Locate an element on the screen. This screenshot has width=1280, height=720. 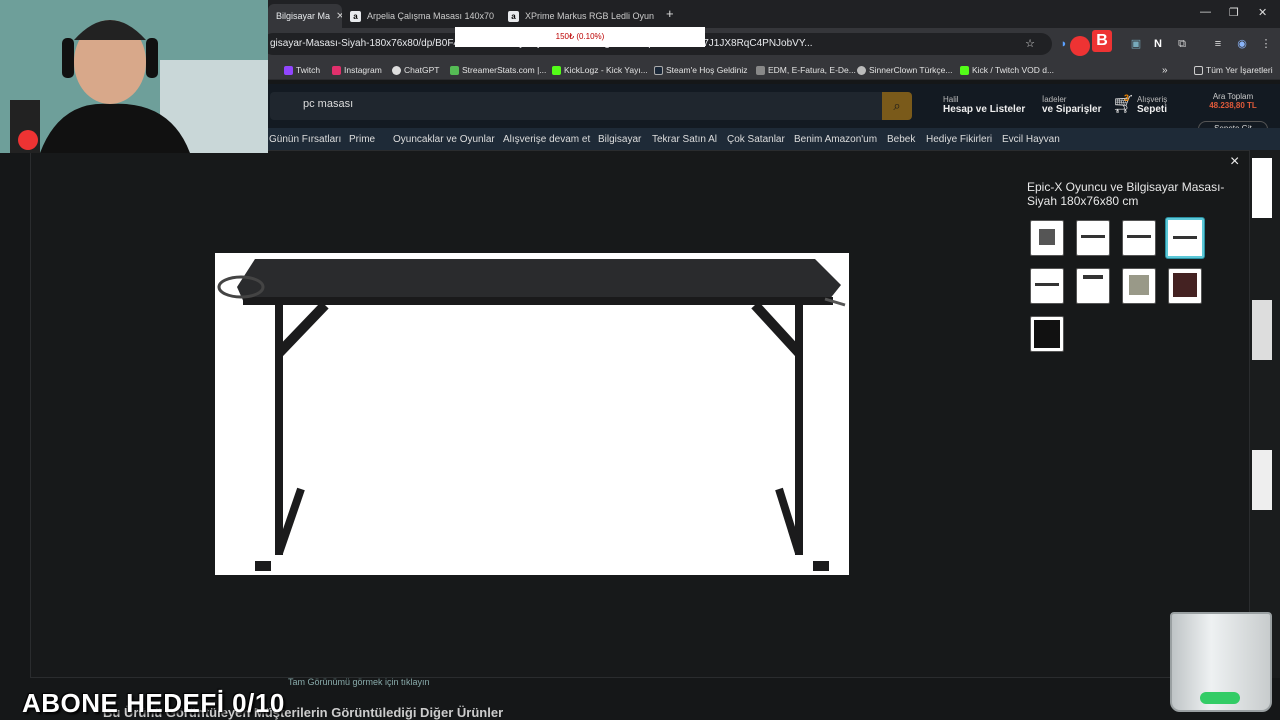
bookmark-instagram: Instagram is located at coordinates (357, 70).